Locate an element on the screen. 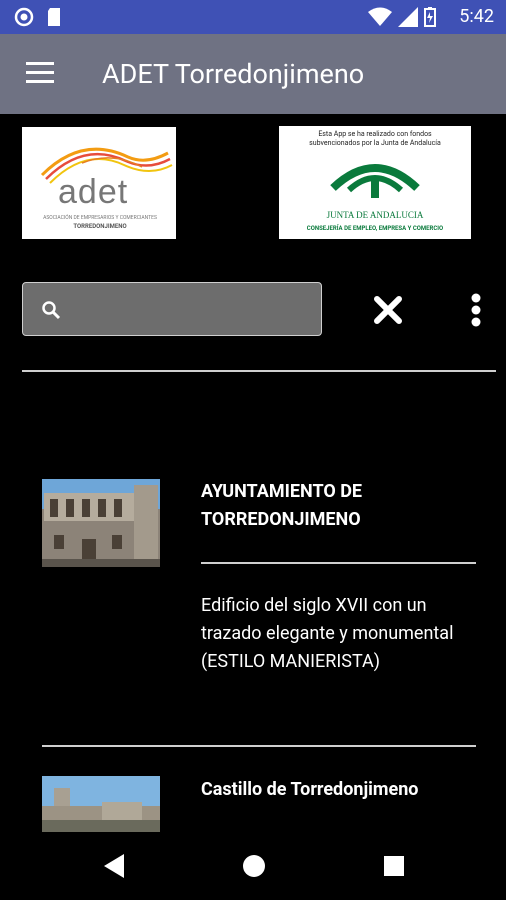  battery-icon is located at coordinates (430, 17).